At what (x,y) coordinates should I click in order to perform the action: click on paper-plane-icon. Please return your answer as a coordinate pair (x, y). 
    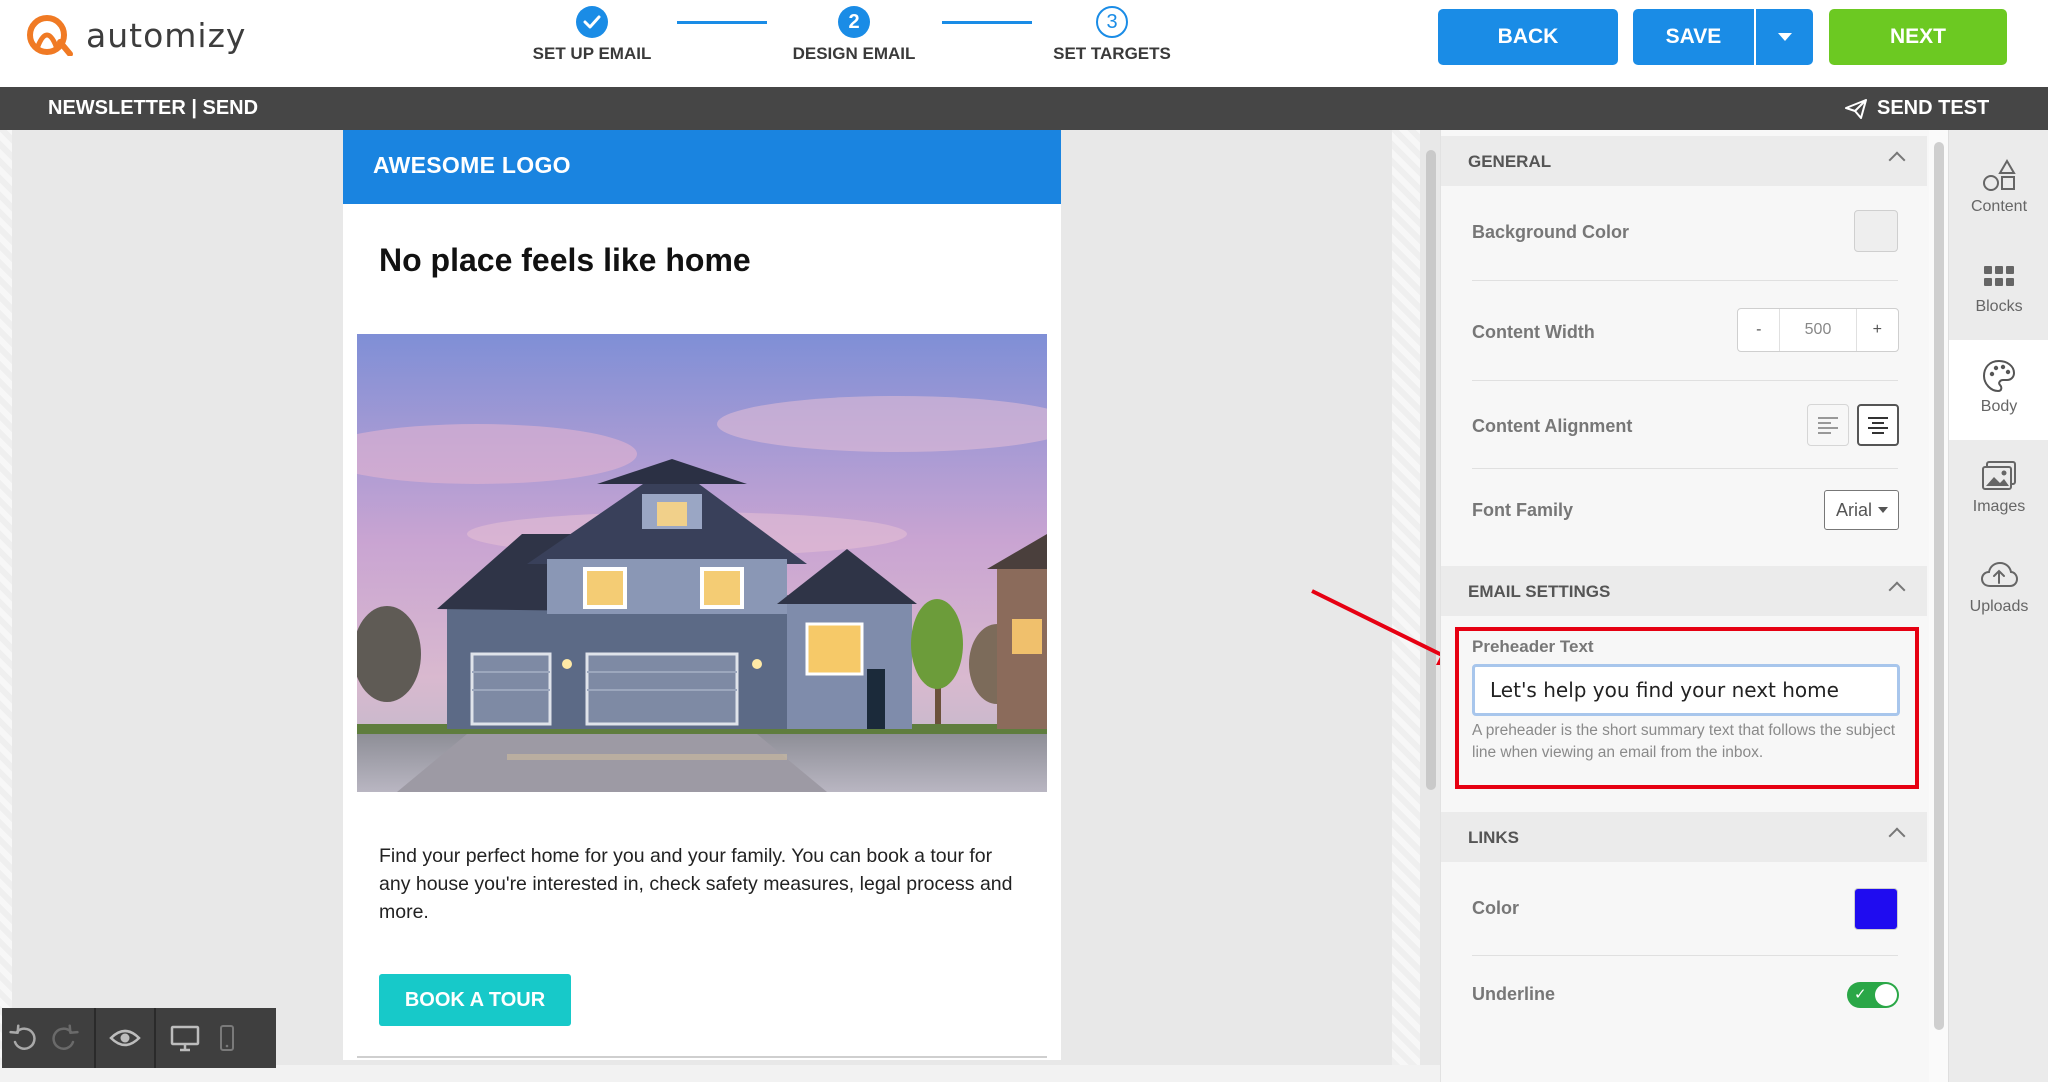
    Looking at the image, I should click on (1856, 108).